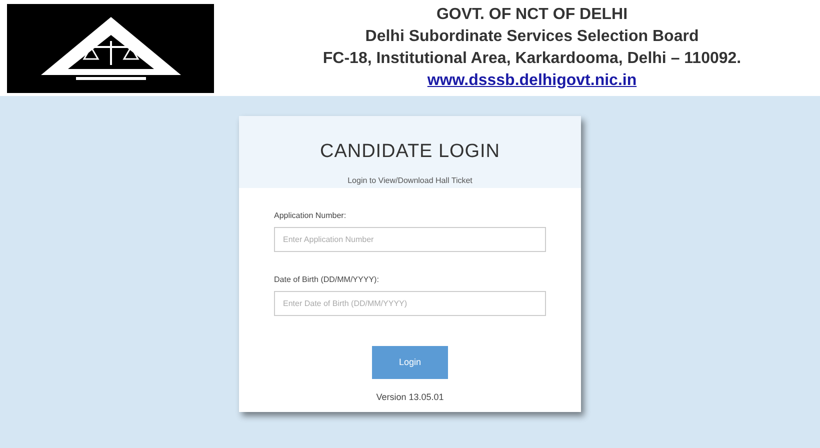  Describe the element at coordinates (532, 59) in the screenshot. I see `header-text: FC-18, Institutional Area, Karkardooma, Delhi – 110092.` at that location.